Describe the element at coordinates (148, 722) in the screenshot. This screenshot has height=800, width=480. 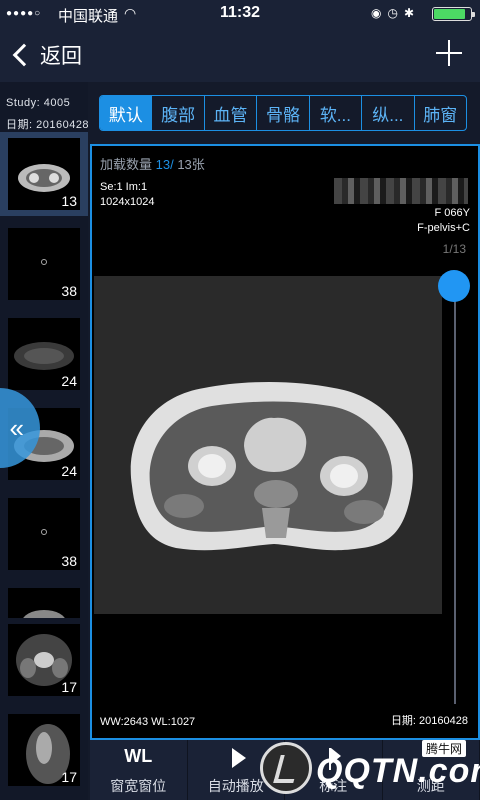
I see `window-width-level-readout: WW:2643 WL:1027` at that location.